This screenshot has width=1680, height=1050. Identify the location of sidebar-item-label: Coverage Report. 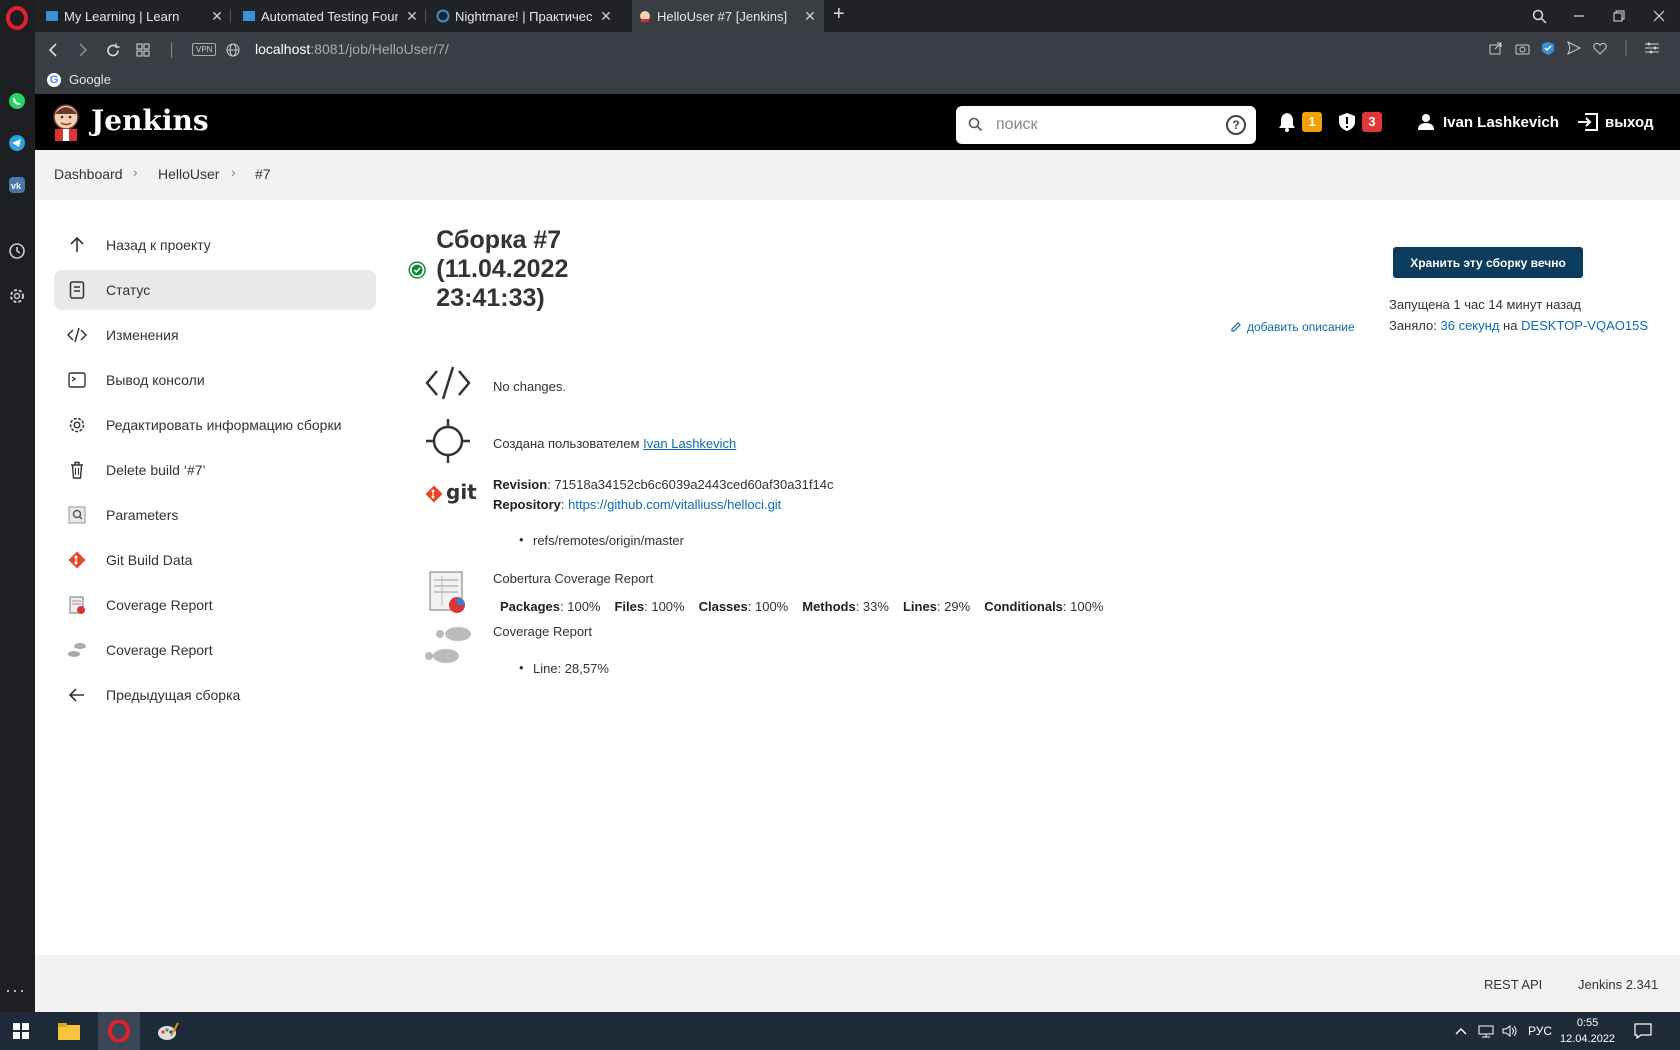
(159, 650).